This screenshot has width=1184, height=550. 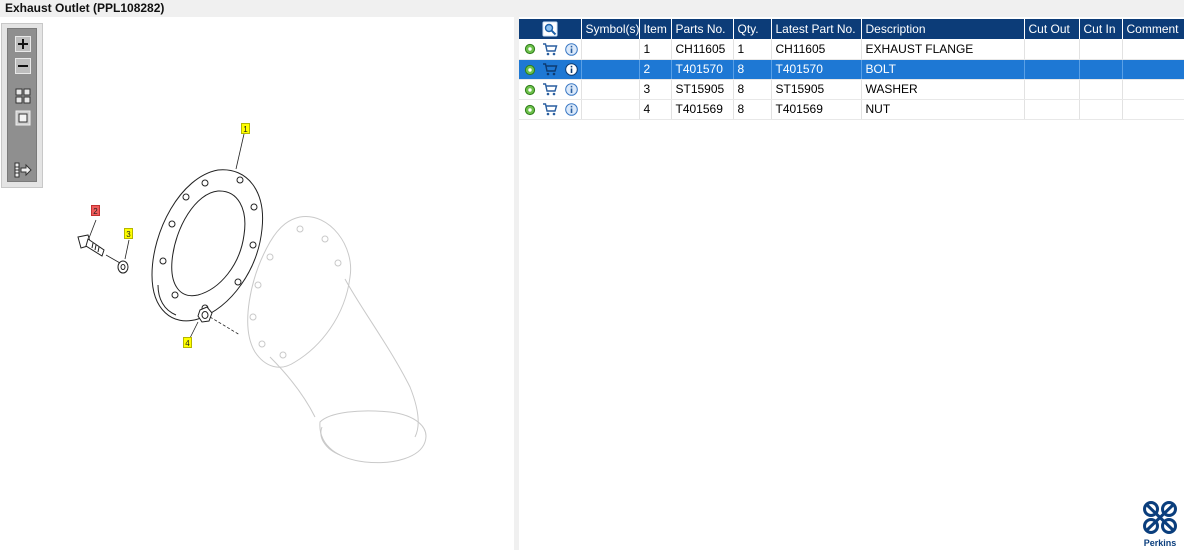 I want to click on fit-all-button, so click(x=23, y=95).